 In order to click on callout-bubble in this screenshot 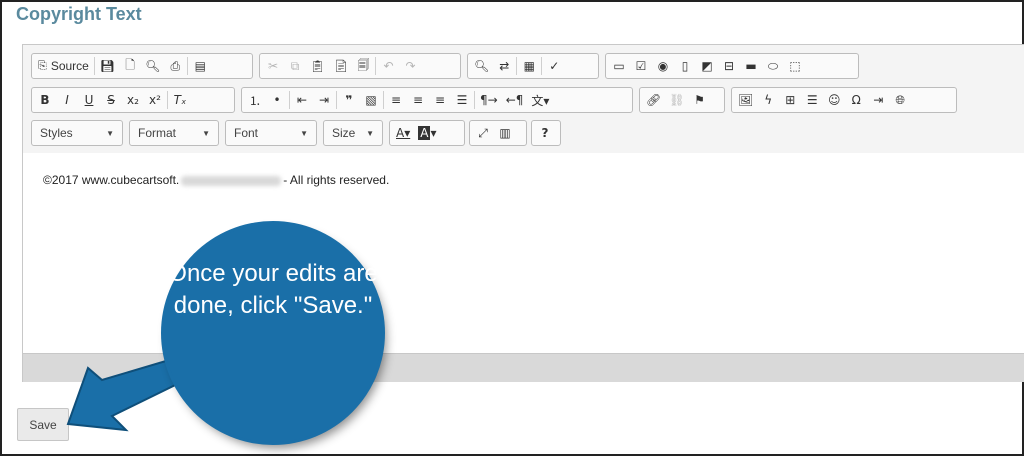, I will do `click(273, 333)`.